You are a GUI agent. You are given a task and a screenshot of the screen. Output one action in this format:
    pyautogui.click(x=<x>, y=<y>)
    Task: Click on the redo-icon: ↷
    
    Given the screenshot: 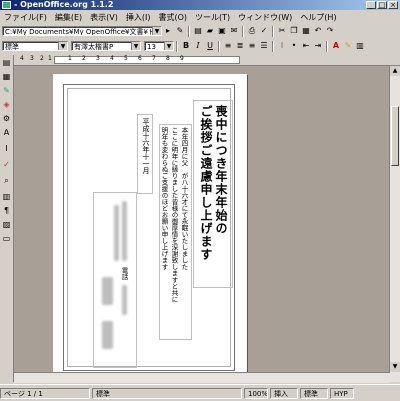 What is the action you would take?
    pyautogui.click(x=330, y=31)
    